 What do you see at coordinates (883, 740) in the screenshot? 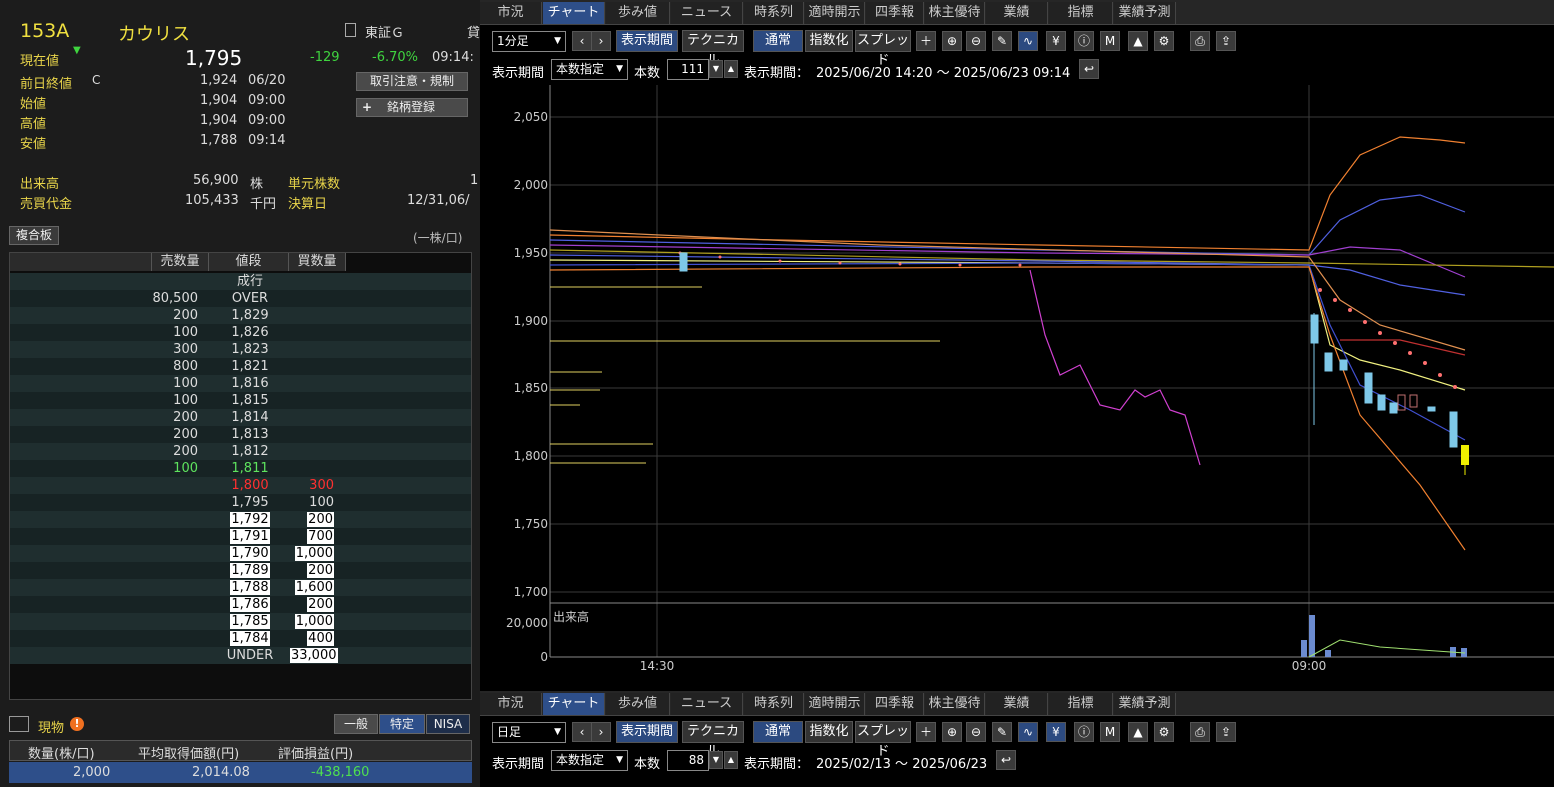
I see `spread-button-2: スプレッド` at bounding box center [883, 740].